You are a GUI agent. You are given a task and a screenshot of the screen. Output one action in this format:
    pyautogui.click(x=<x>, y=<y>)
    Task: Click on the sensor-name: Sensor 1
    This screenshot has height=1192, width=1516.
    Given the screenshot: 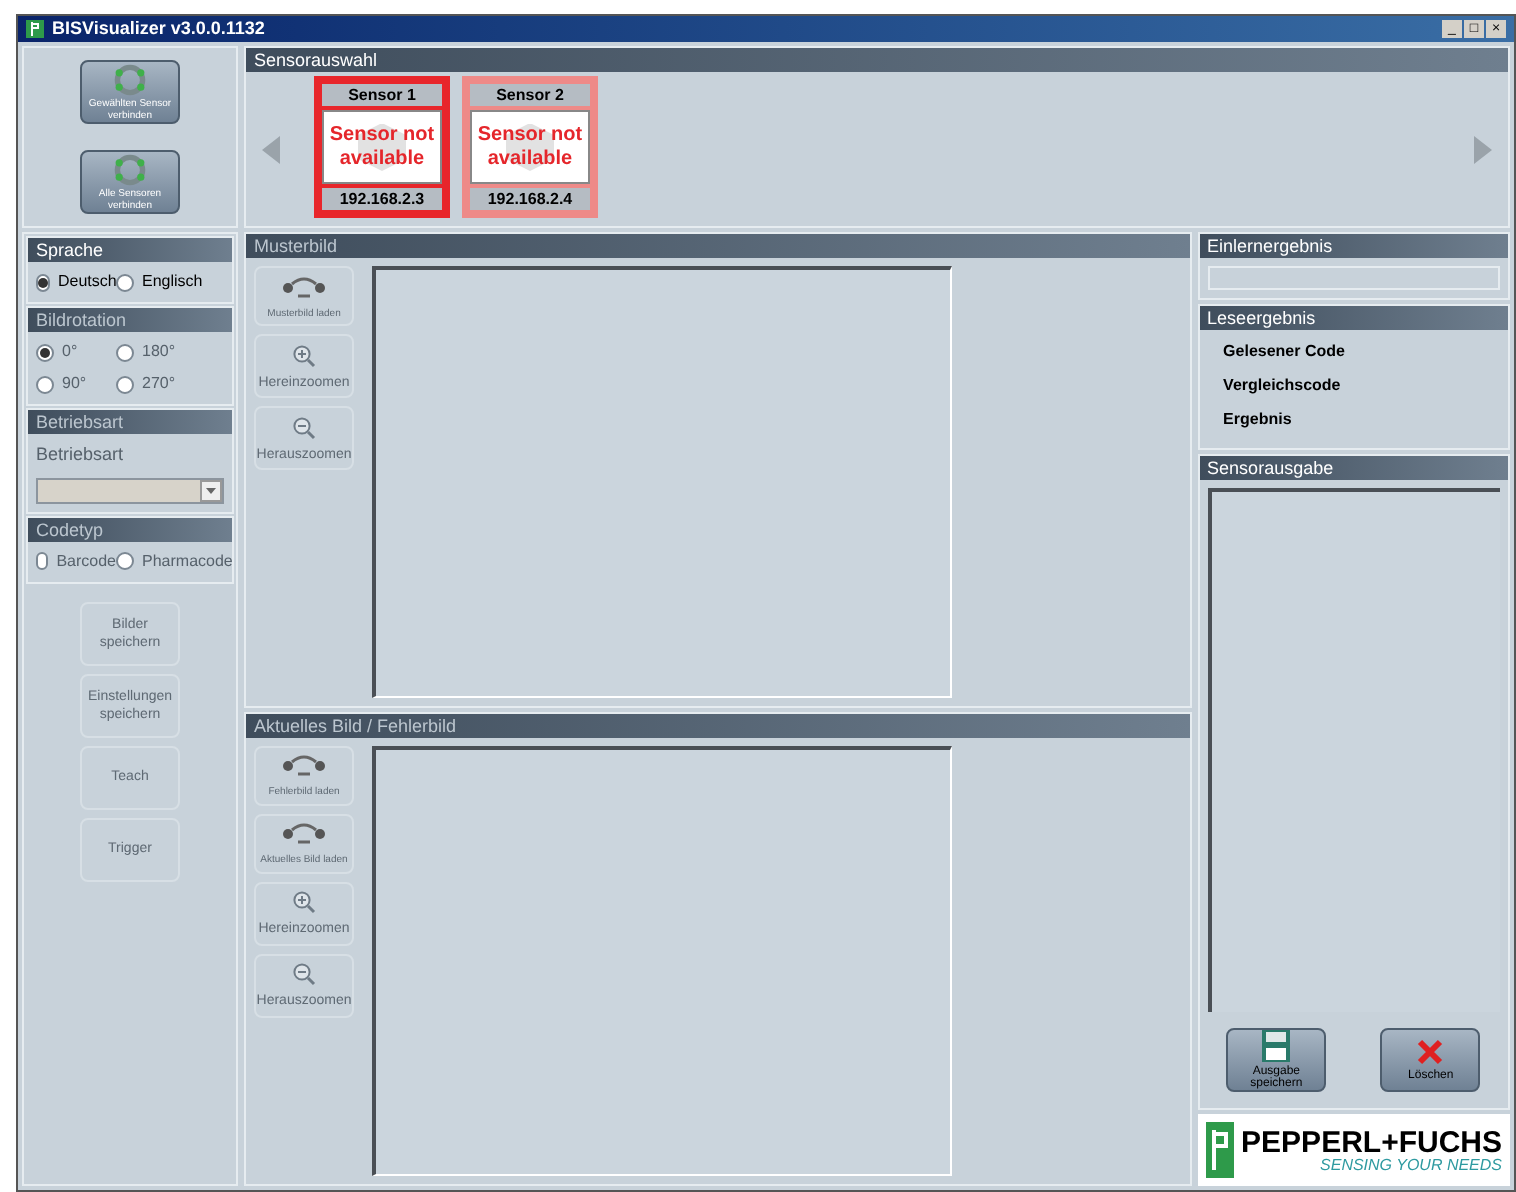 What is the action you would take?
    pyautogui.click(x=382, y=95)
    